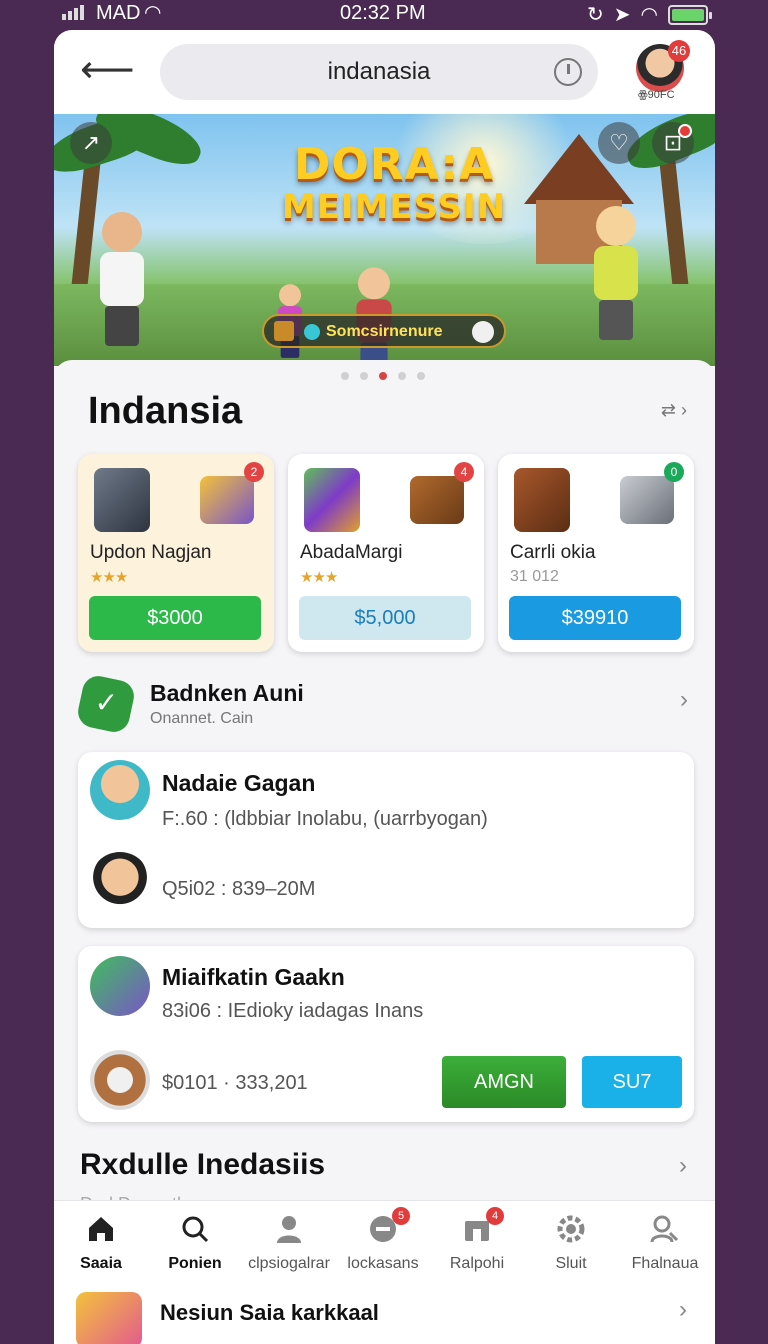 This screenshot has height=1344, width=768. Describe the element at coordinates (665, 1263) in the screenshot. I see `tab-label: Fhalnaua` at that location.